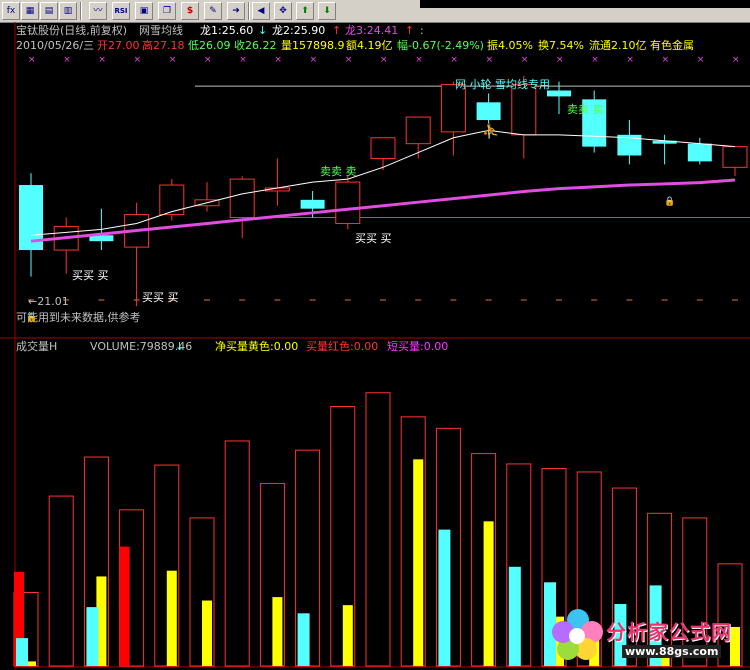 This screenshot has width=750, height=670. I want to click on arrow-up-icon: ⬆, so click(305, 11).